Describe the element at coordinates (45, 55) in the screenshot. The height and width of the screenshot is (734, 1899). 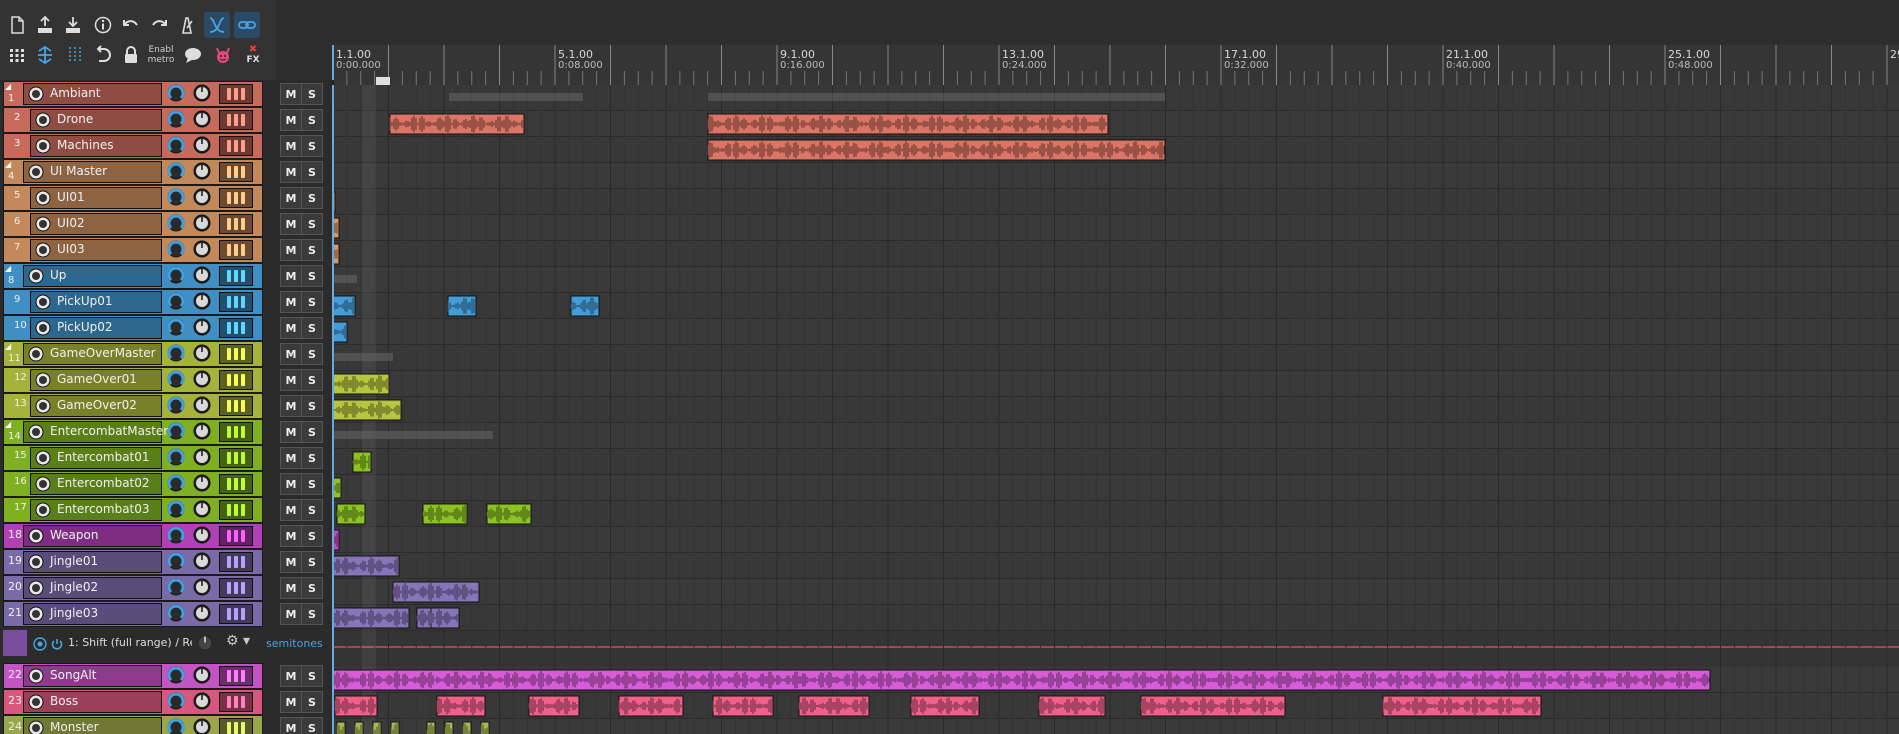
I see `snap-button` at that location.